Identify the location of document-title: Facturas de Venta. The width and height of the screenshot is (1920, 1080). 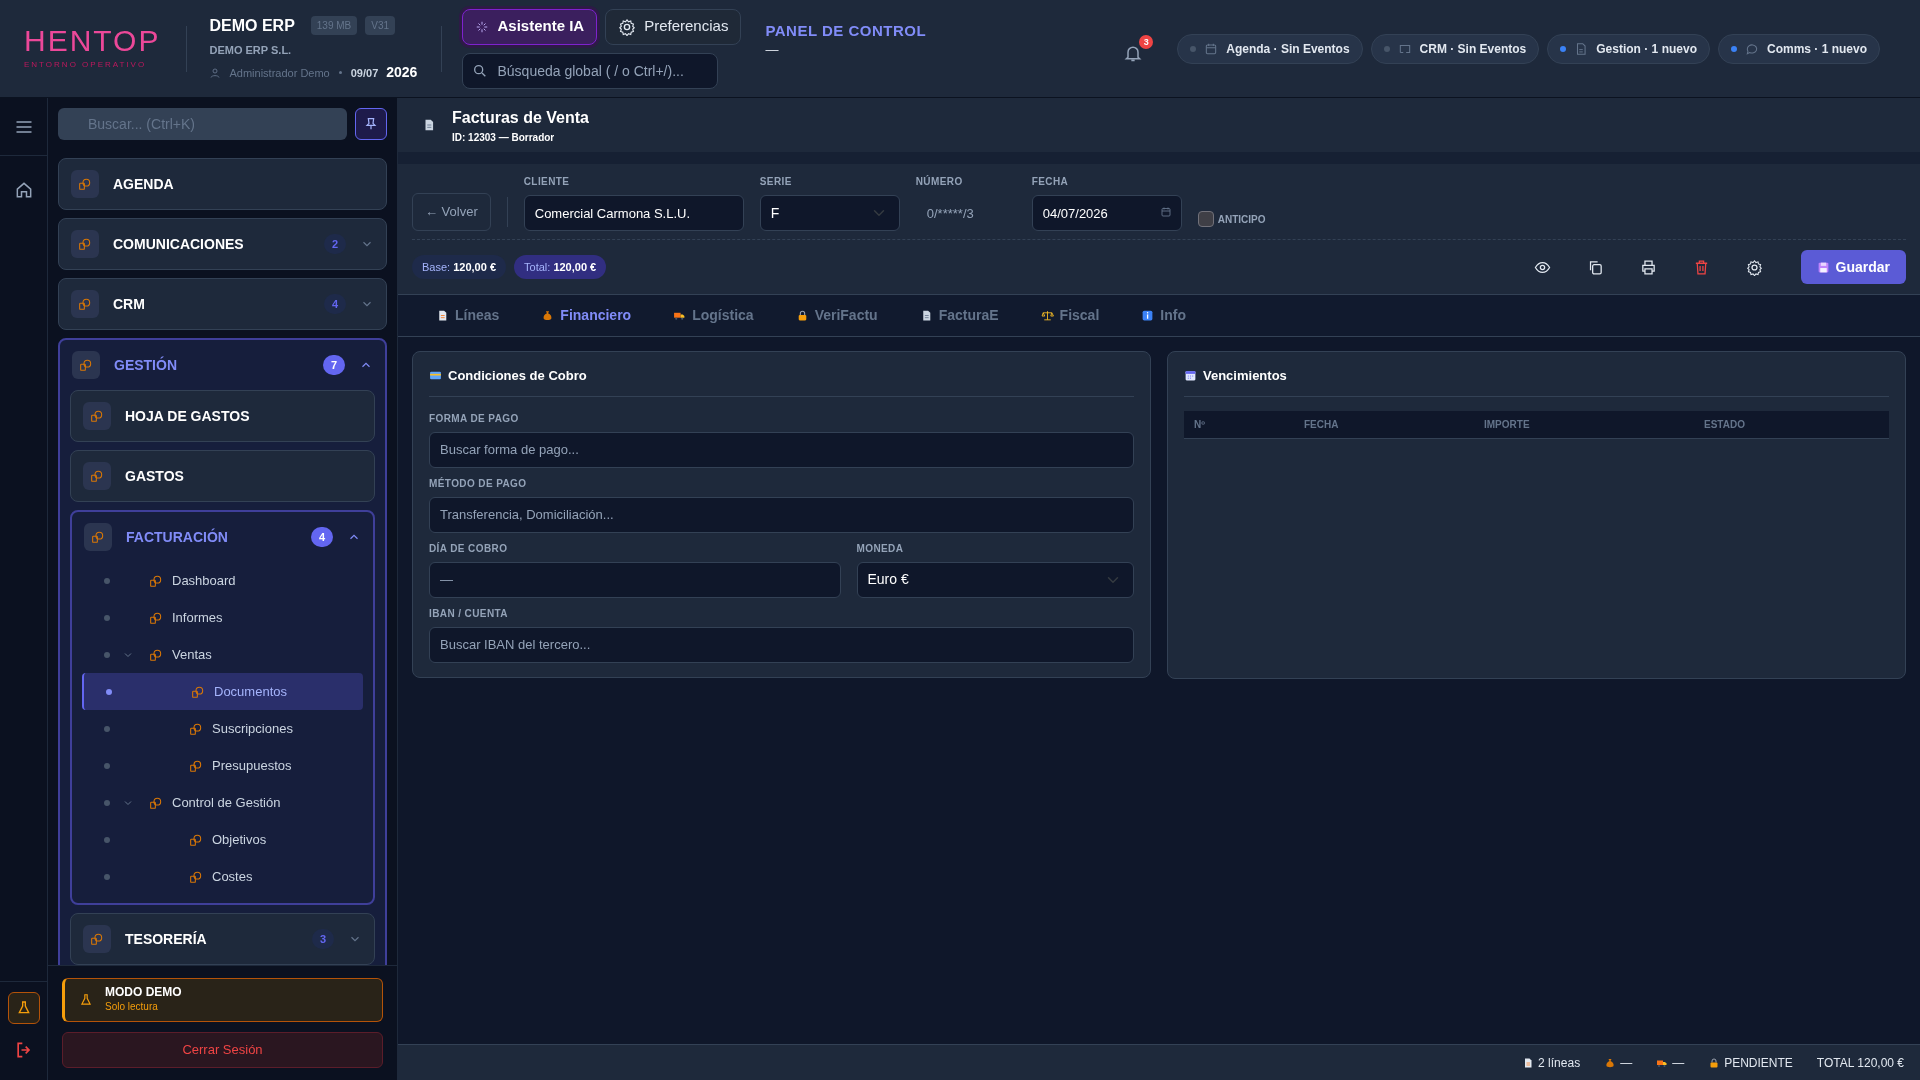
(520, 117).